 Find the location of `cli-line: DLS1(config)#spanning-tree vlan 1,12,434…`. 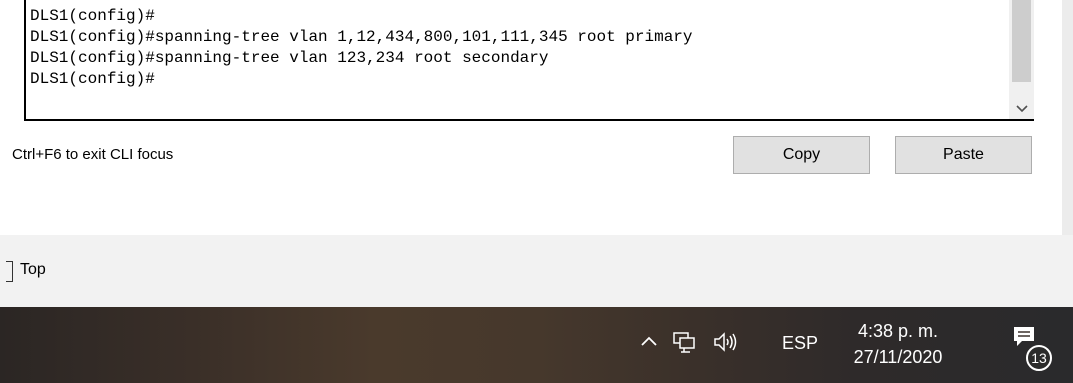

cli-line: DLS1(config)#spanning-tree vlan 1,12,434… is located at coordinates (361, 37).